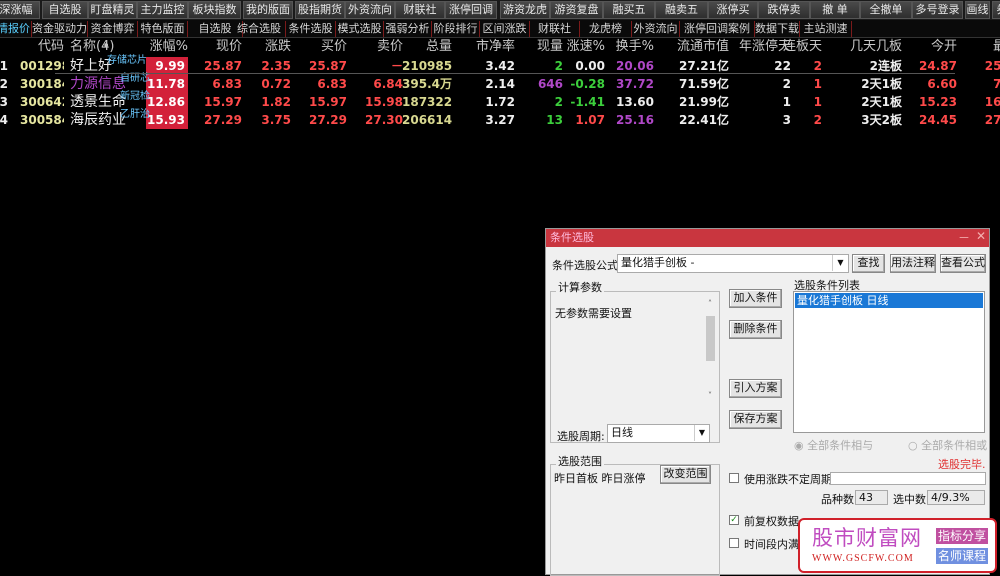 The width and height of the screenshot is (1000, 576). I want to click on toolbar-button: 融买五, so click(629, 10).